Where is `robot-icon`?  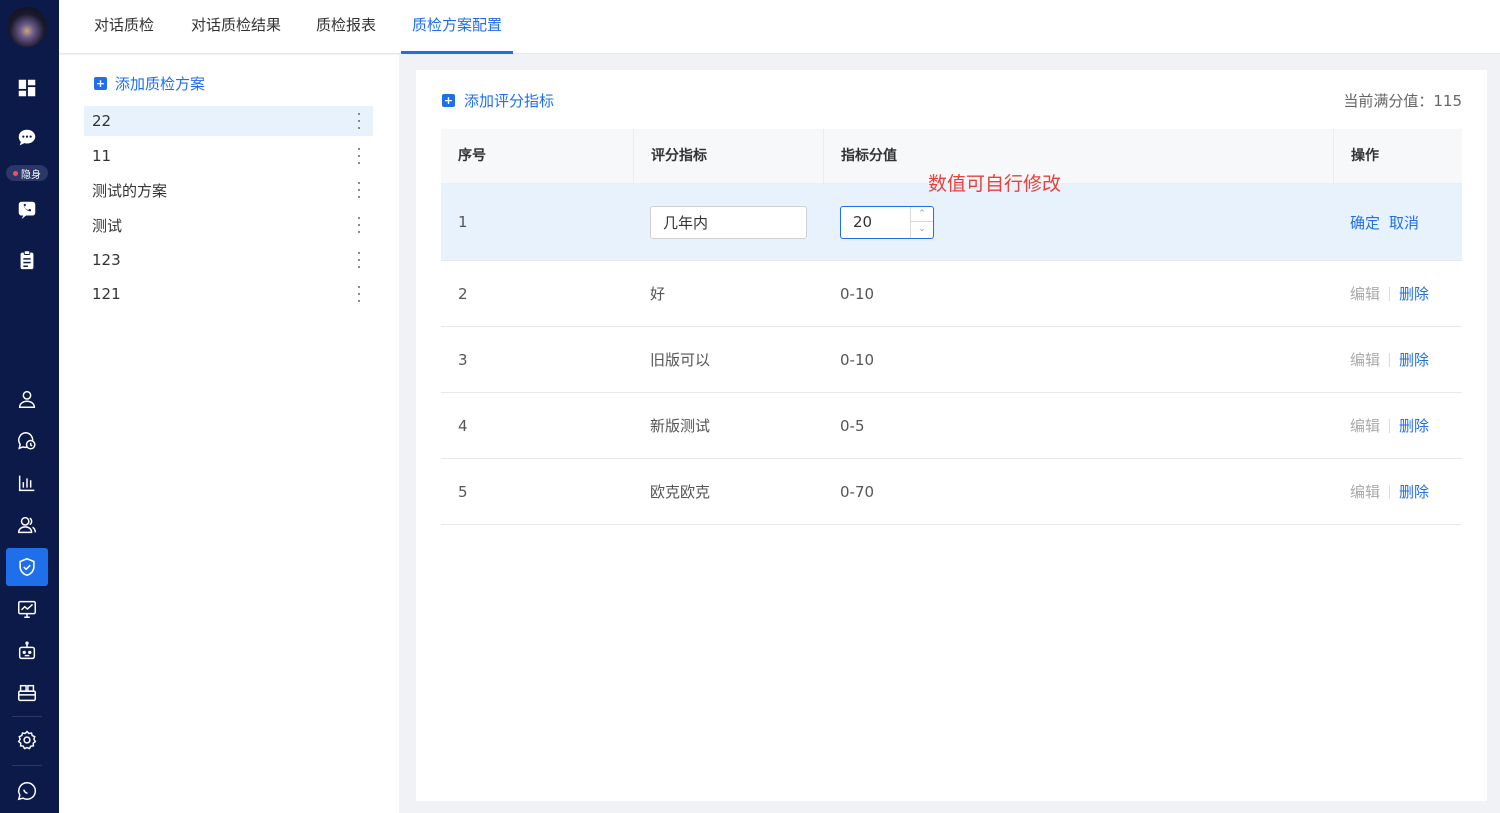 robot-icon is located at coordinates (27, 651).